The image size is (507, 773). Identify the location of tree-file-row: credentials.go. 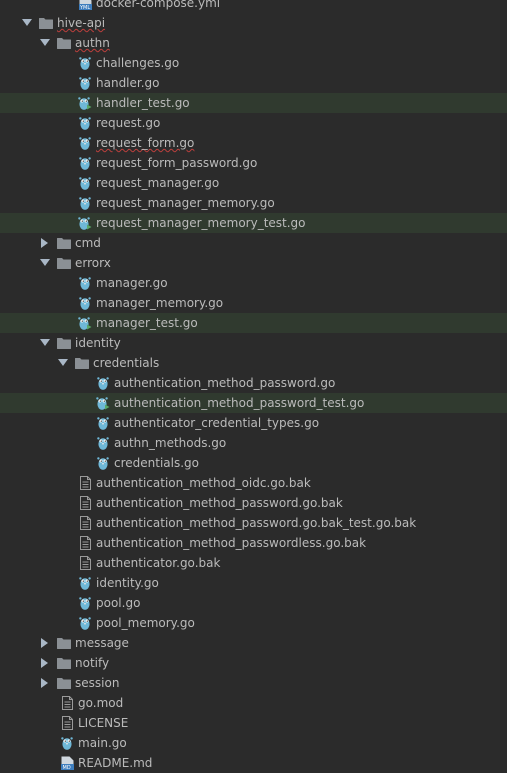
(253, 463).